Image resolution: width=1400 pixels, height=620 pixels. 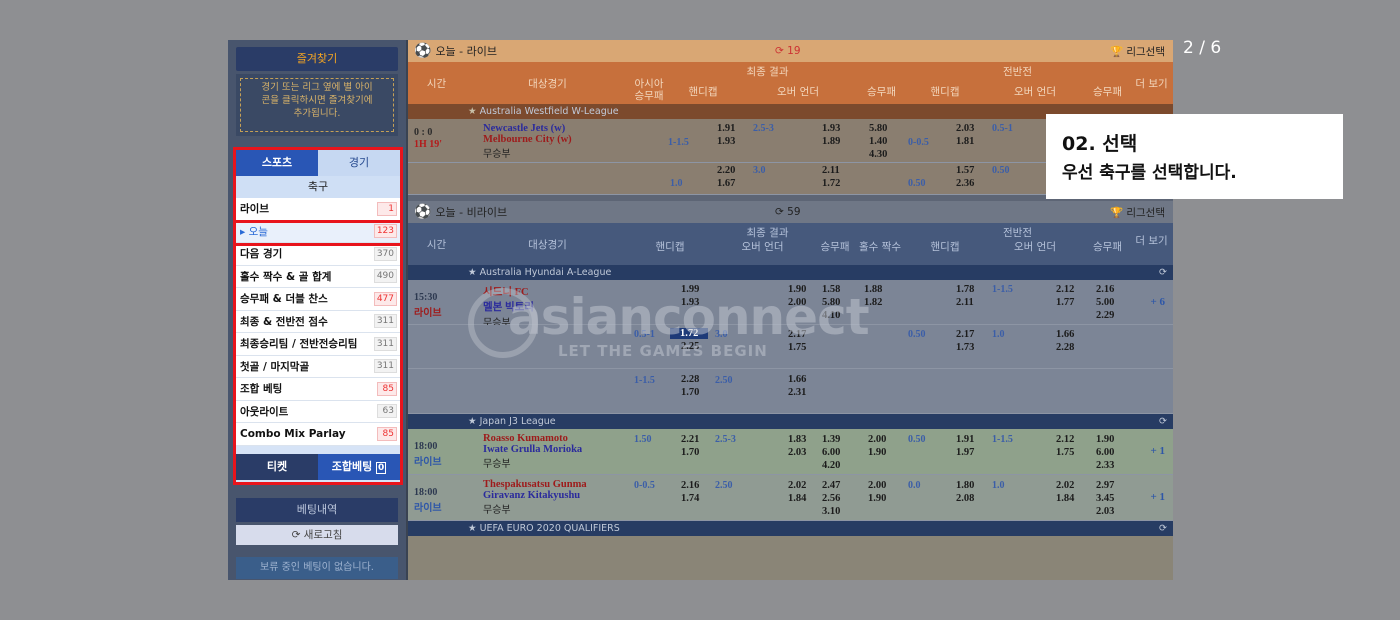 What do you see at coordinates (790, 272) in the screenshot?
I see `league-row: ★ Australia Hyundai A-League ⟳` at bounding box center [790, 272].